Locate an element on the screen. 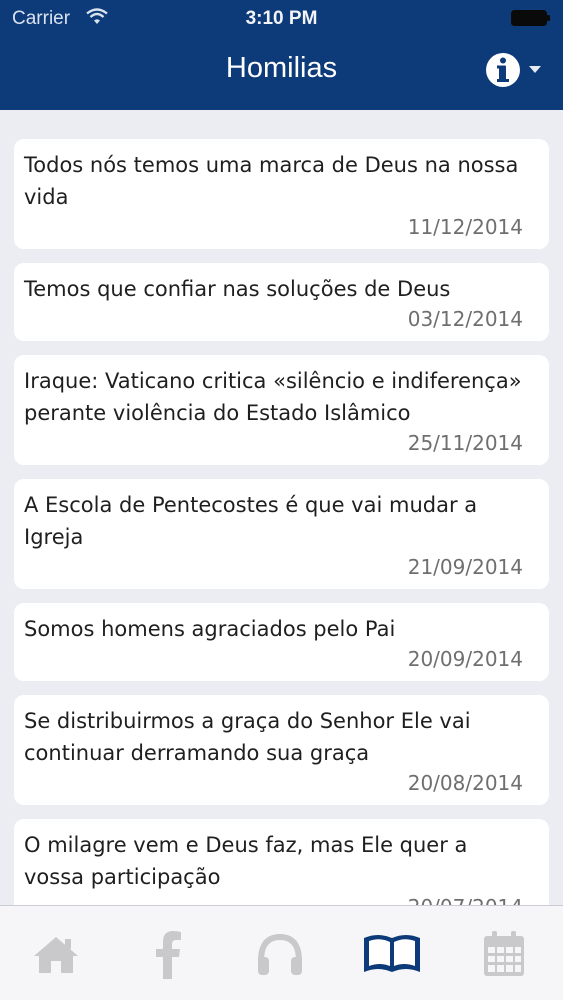 This screenshot has height=1000, width=563. page-title: Homilias is located at coordinates (281, 68).